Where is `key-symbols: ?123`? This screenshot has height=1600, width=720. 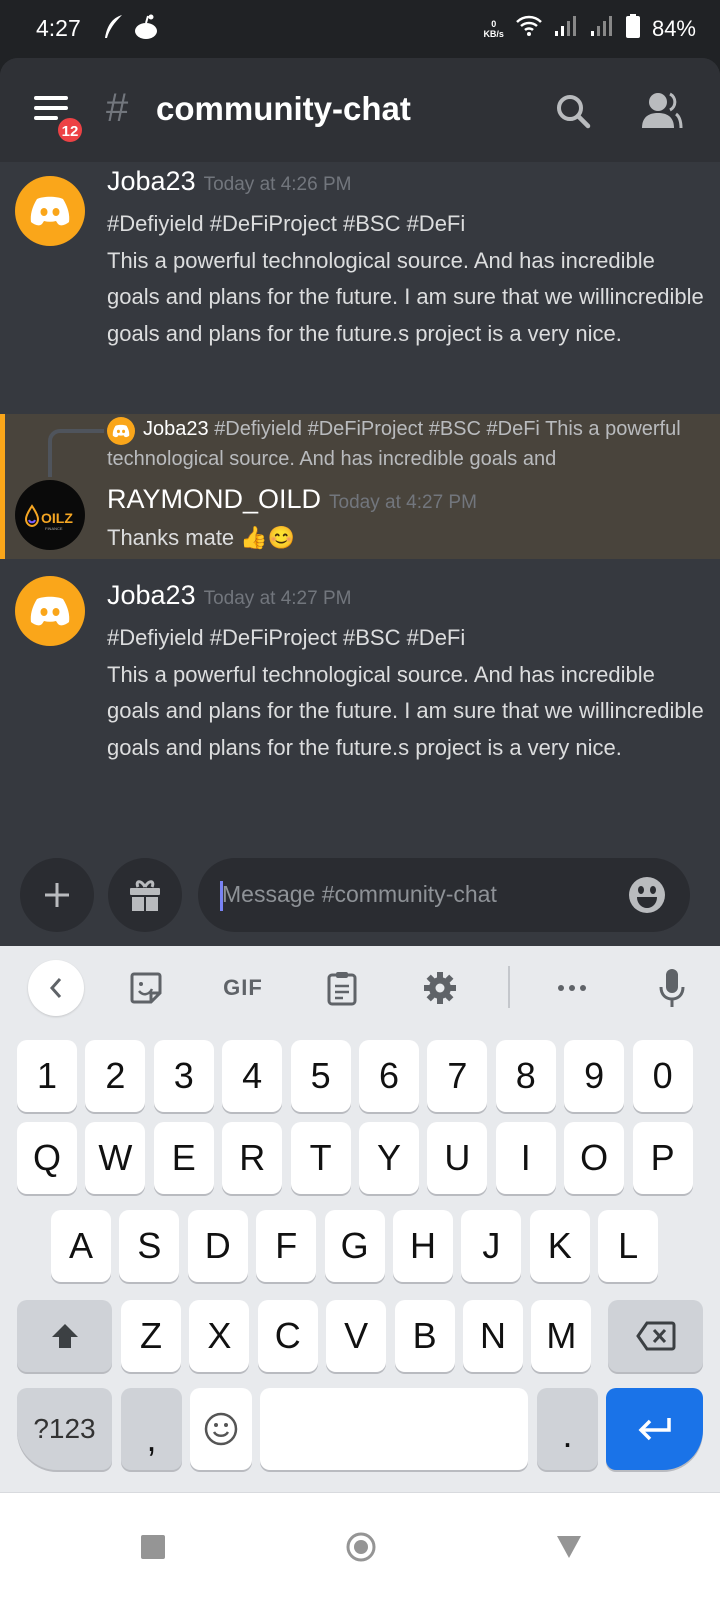
key-symbols: ?123 is located at coordinates (64, 1429).